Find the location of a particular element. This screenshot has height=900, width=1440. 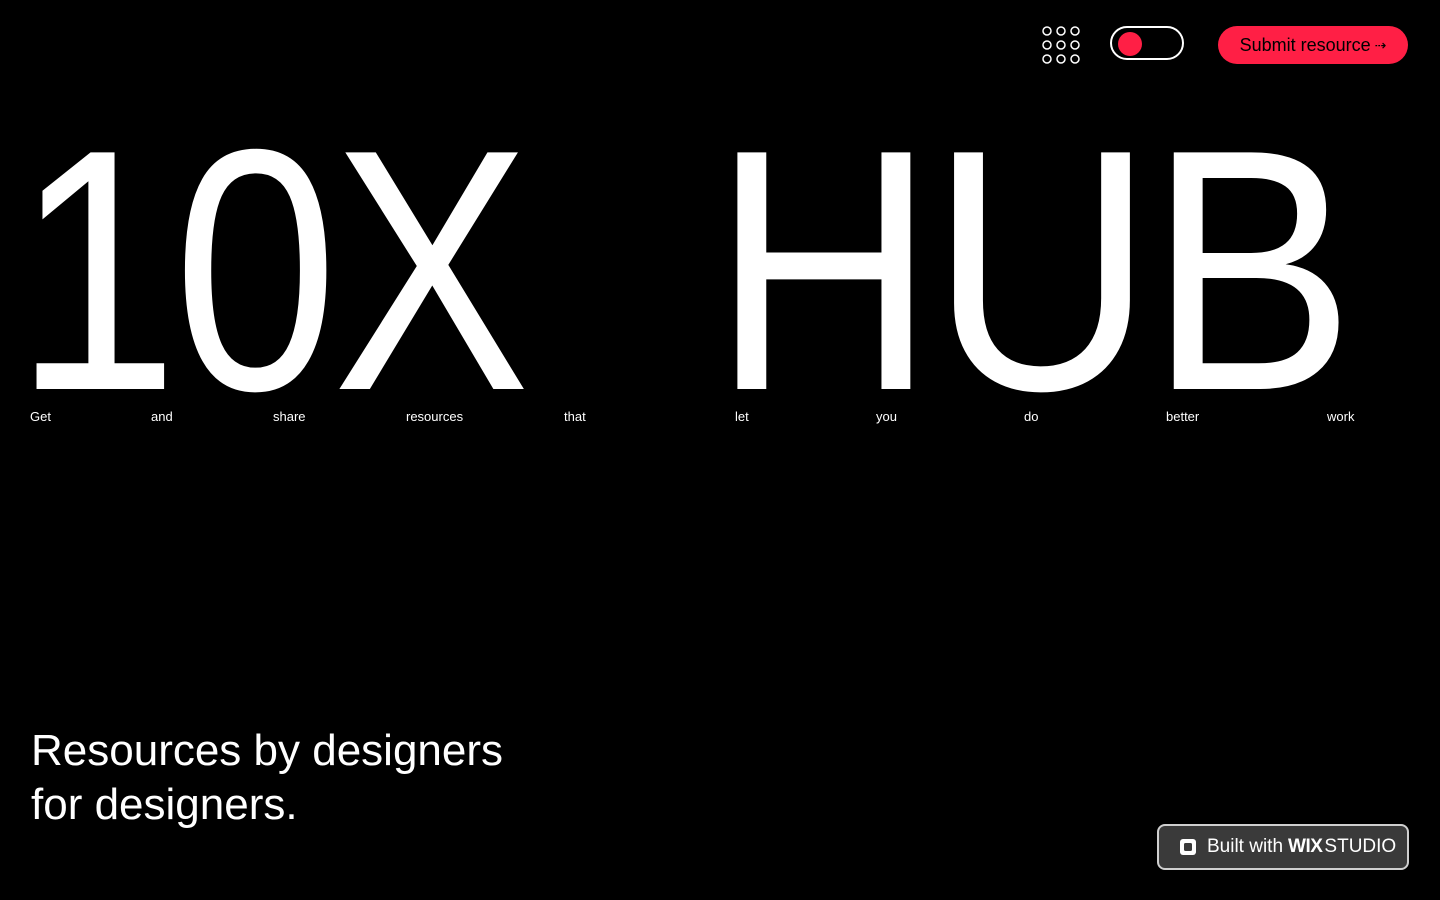

grid-dots-icon is located at coordinates (1061, 45).